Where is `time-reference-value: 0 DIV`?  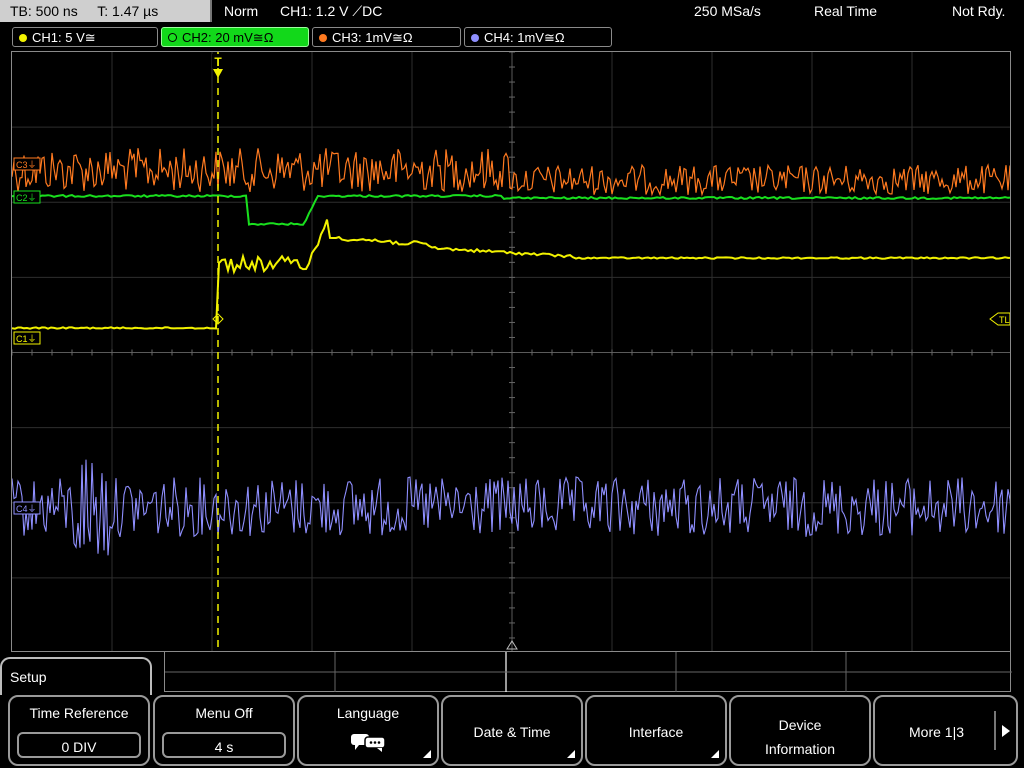
time-reference-value: 0 DIV is located at coordinates (79, 745).